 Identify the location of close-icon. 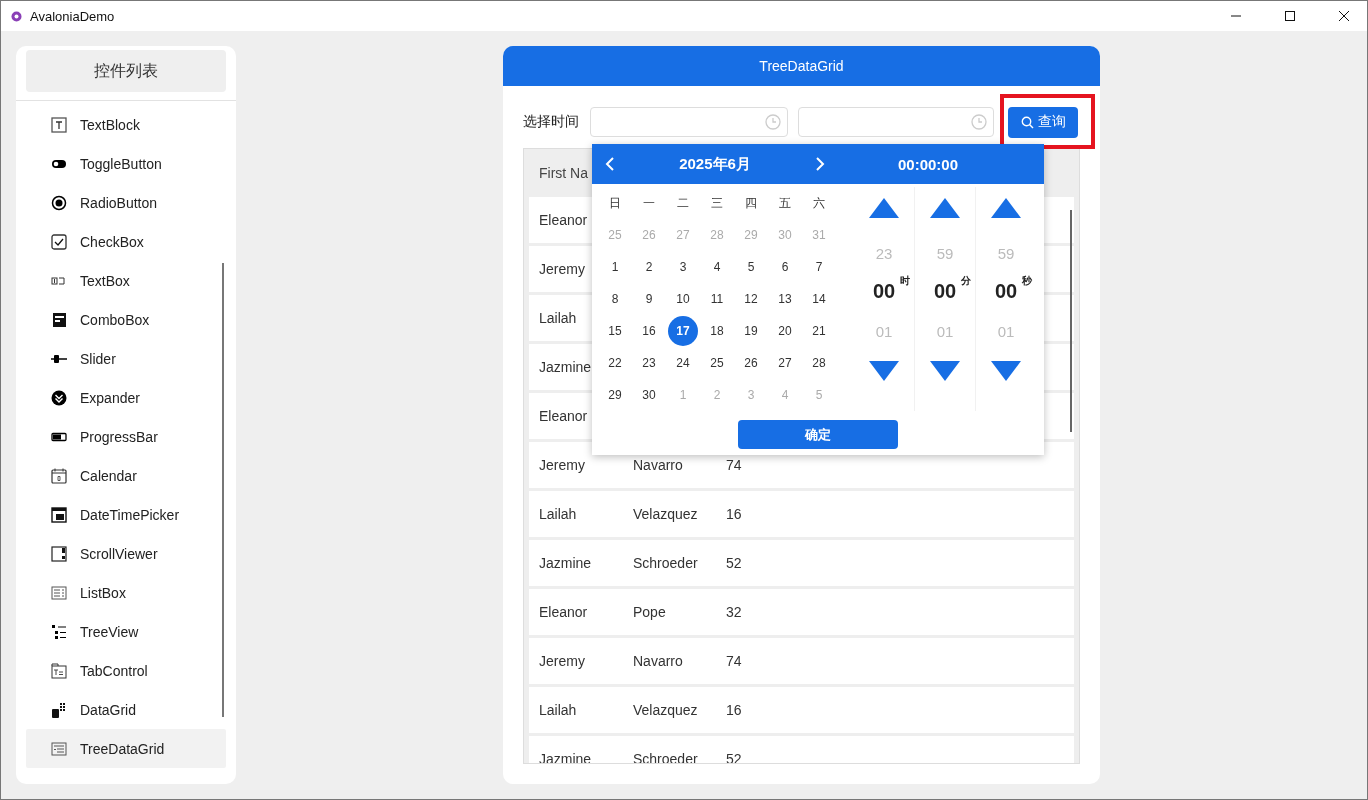
(1344, 16).